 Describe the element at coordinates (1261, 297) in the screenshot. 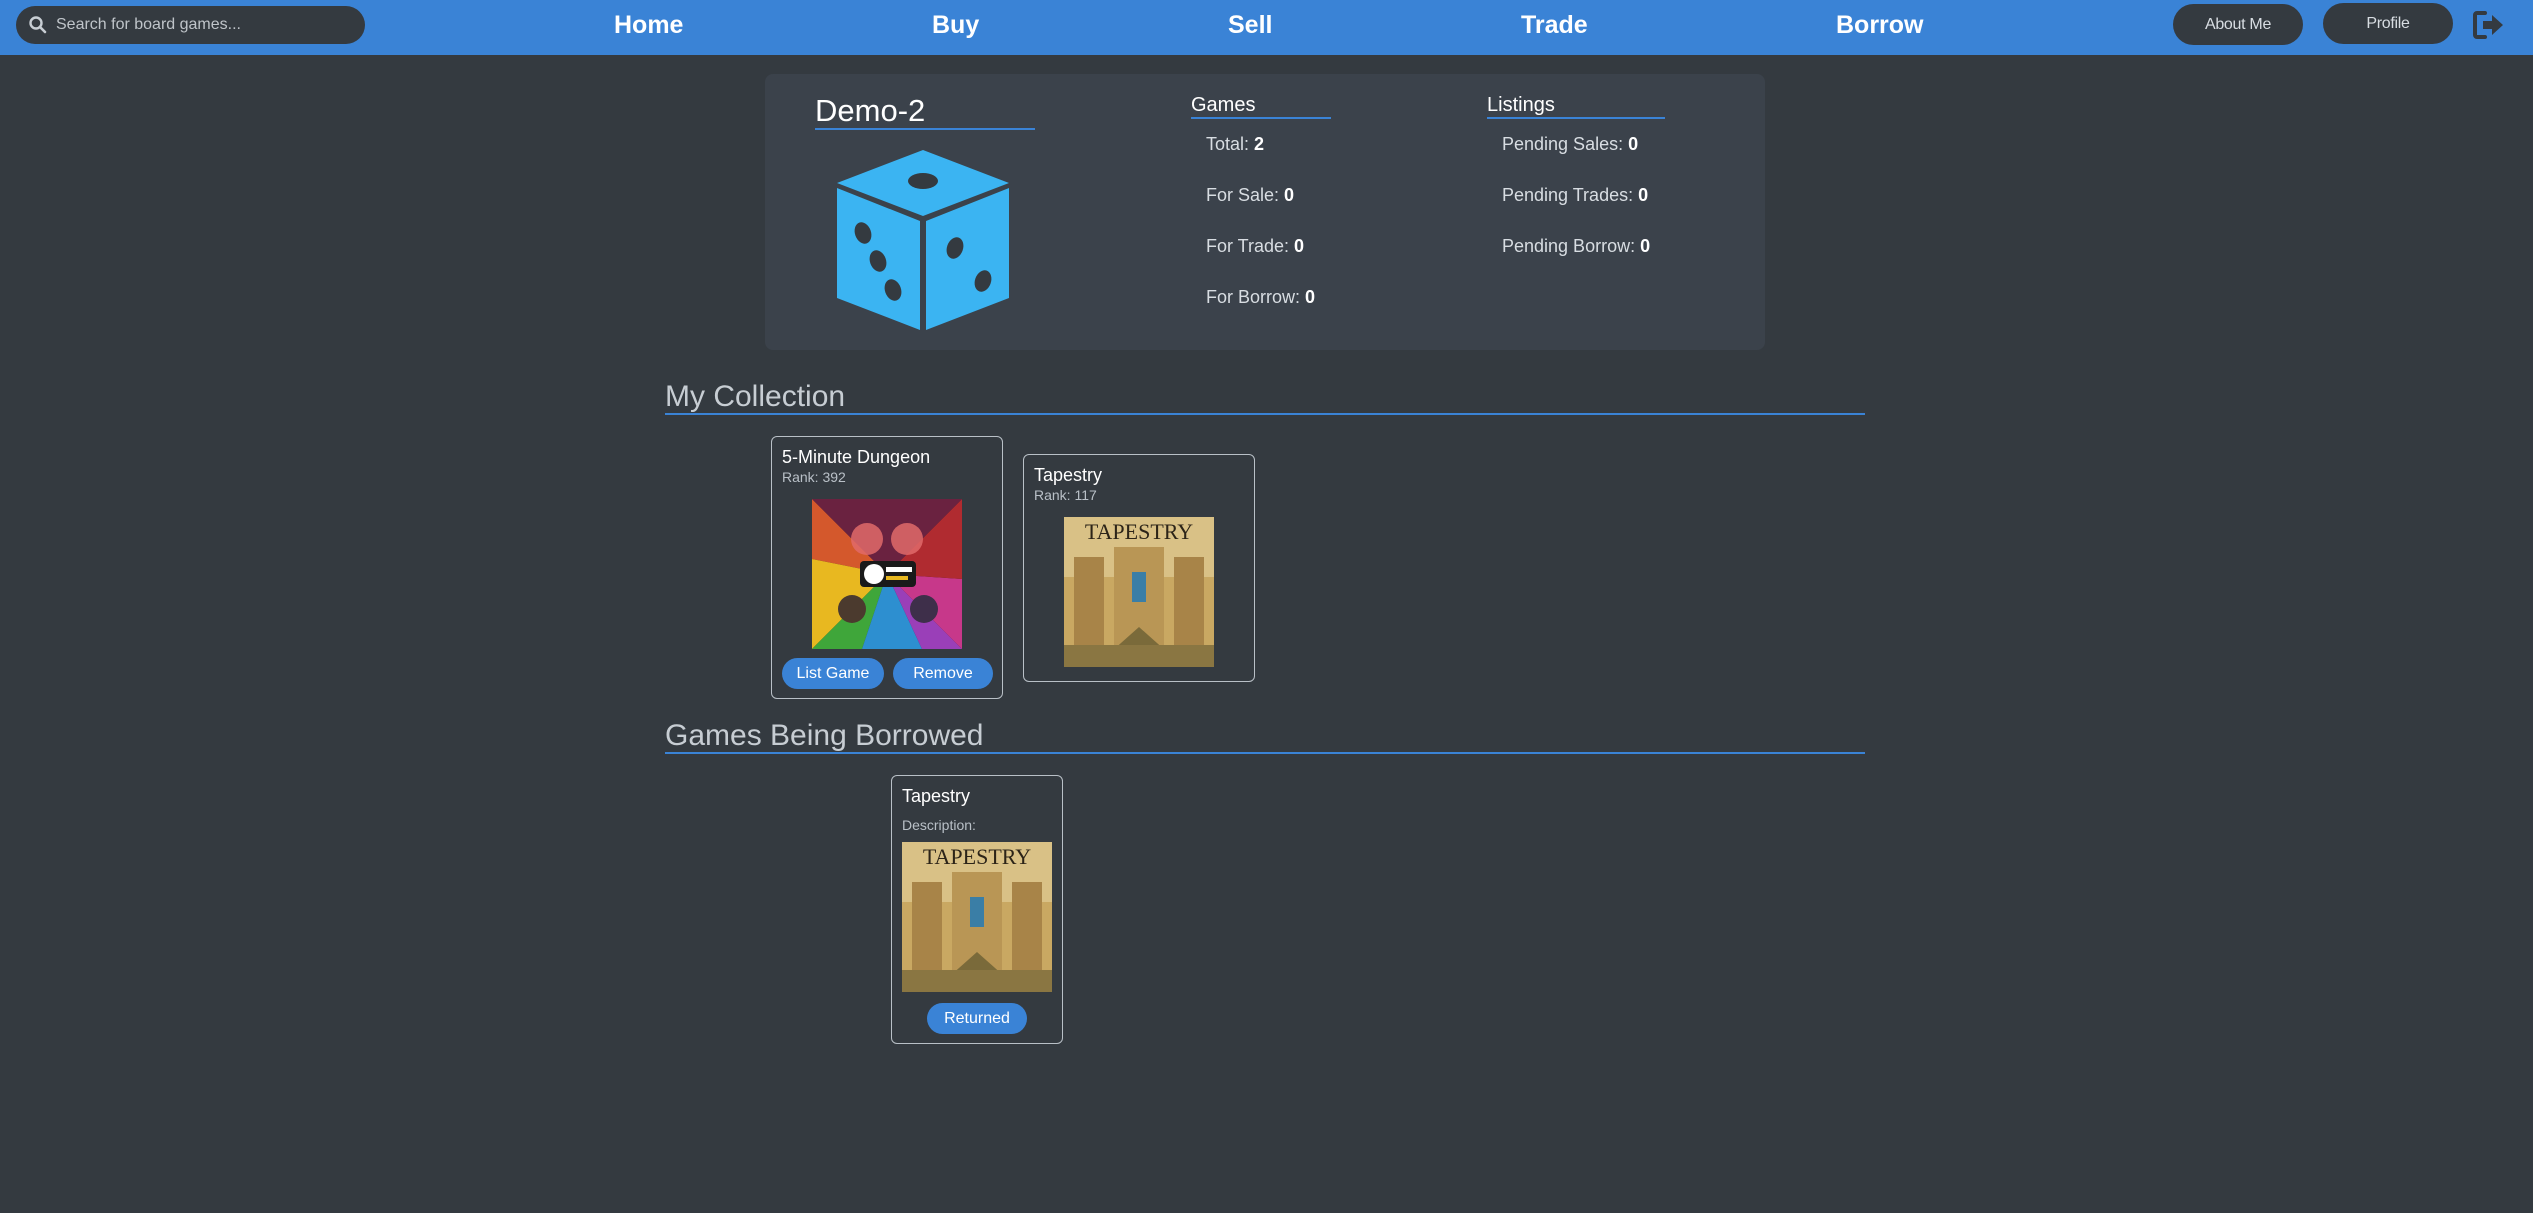

I see `stat-for-borrow: For Borrow: 0` at that location.